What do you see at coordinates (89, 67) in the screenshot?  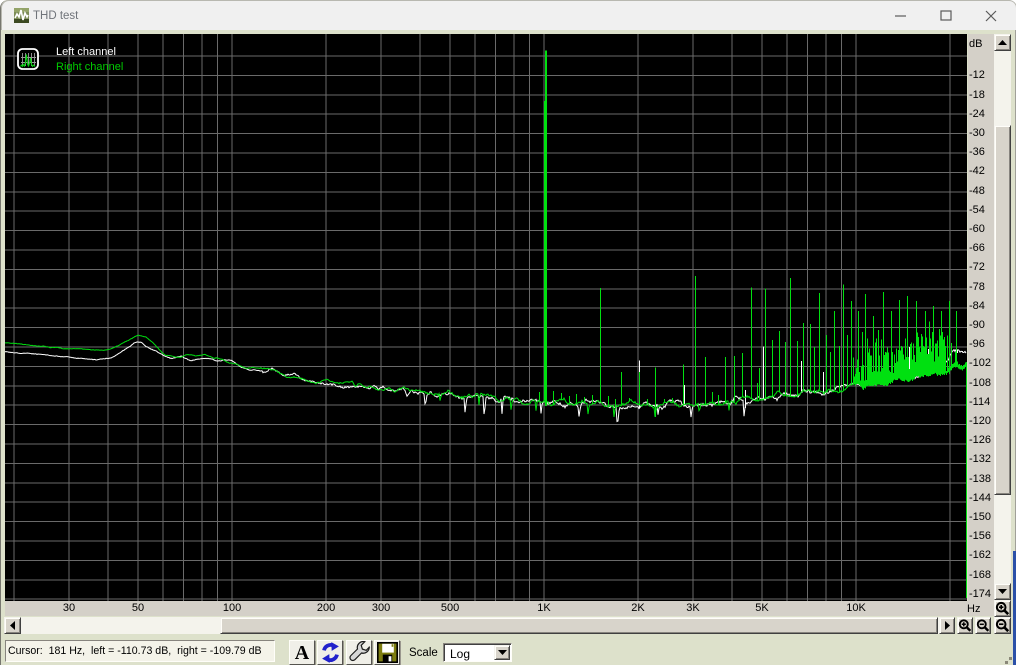 I see `svg-text: Right channel` at bounding box center [89, 67].